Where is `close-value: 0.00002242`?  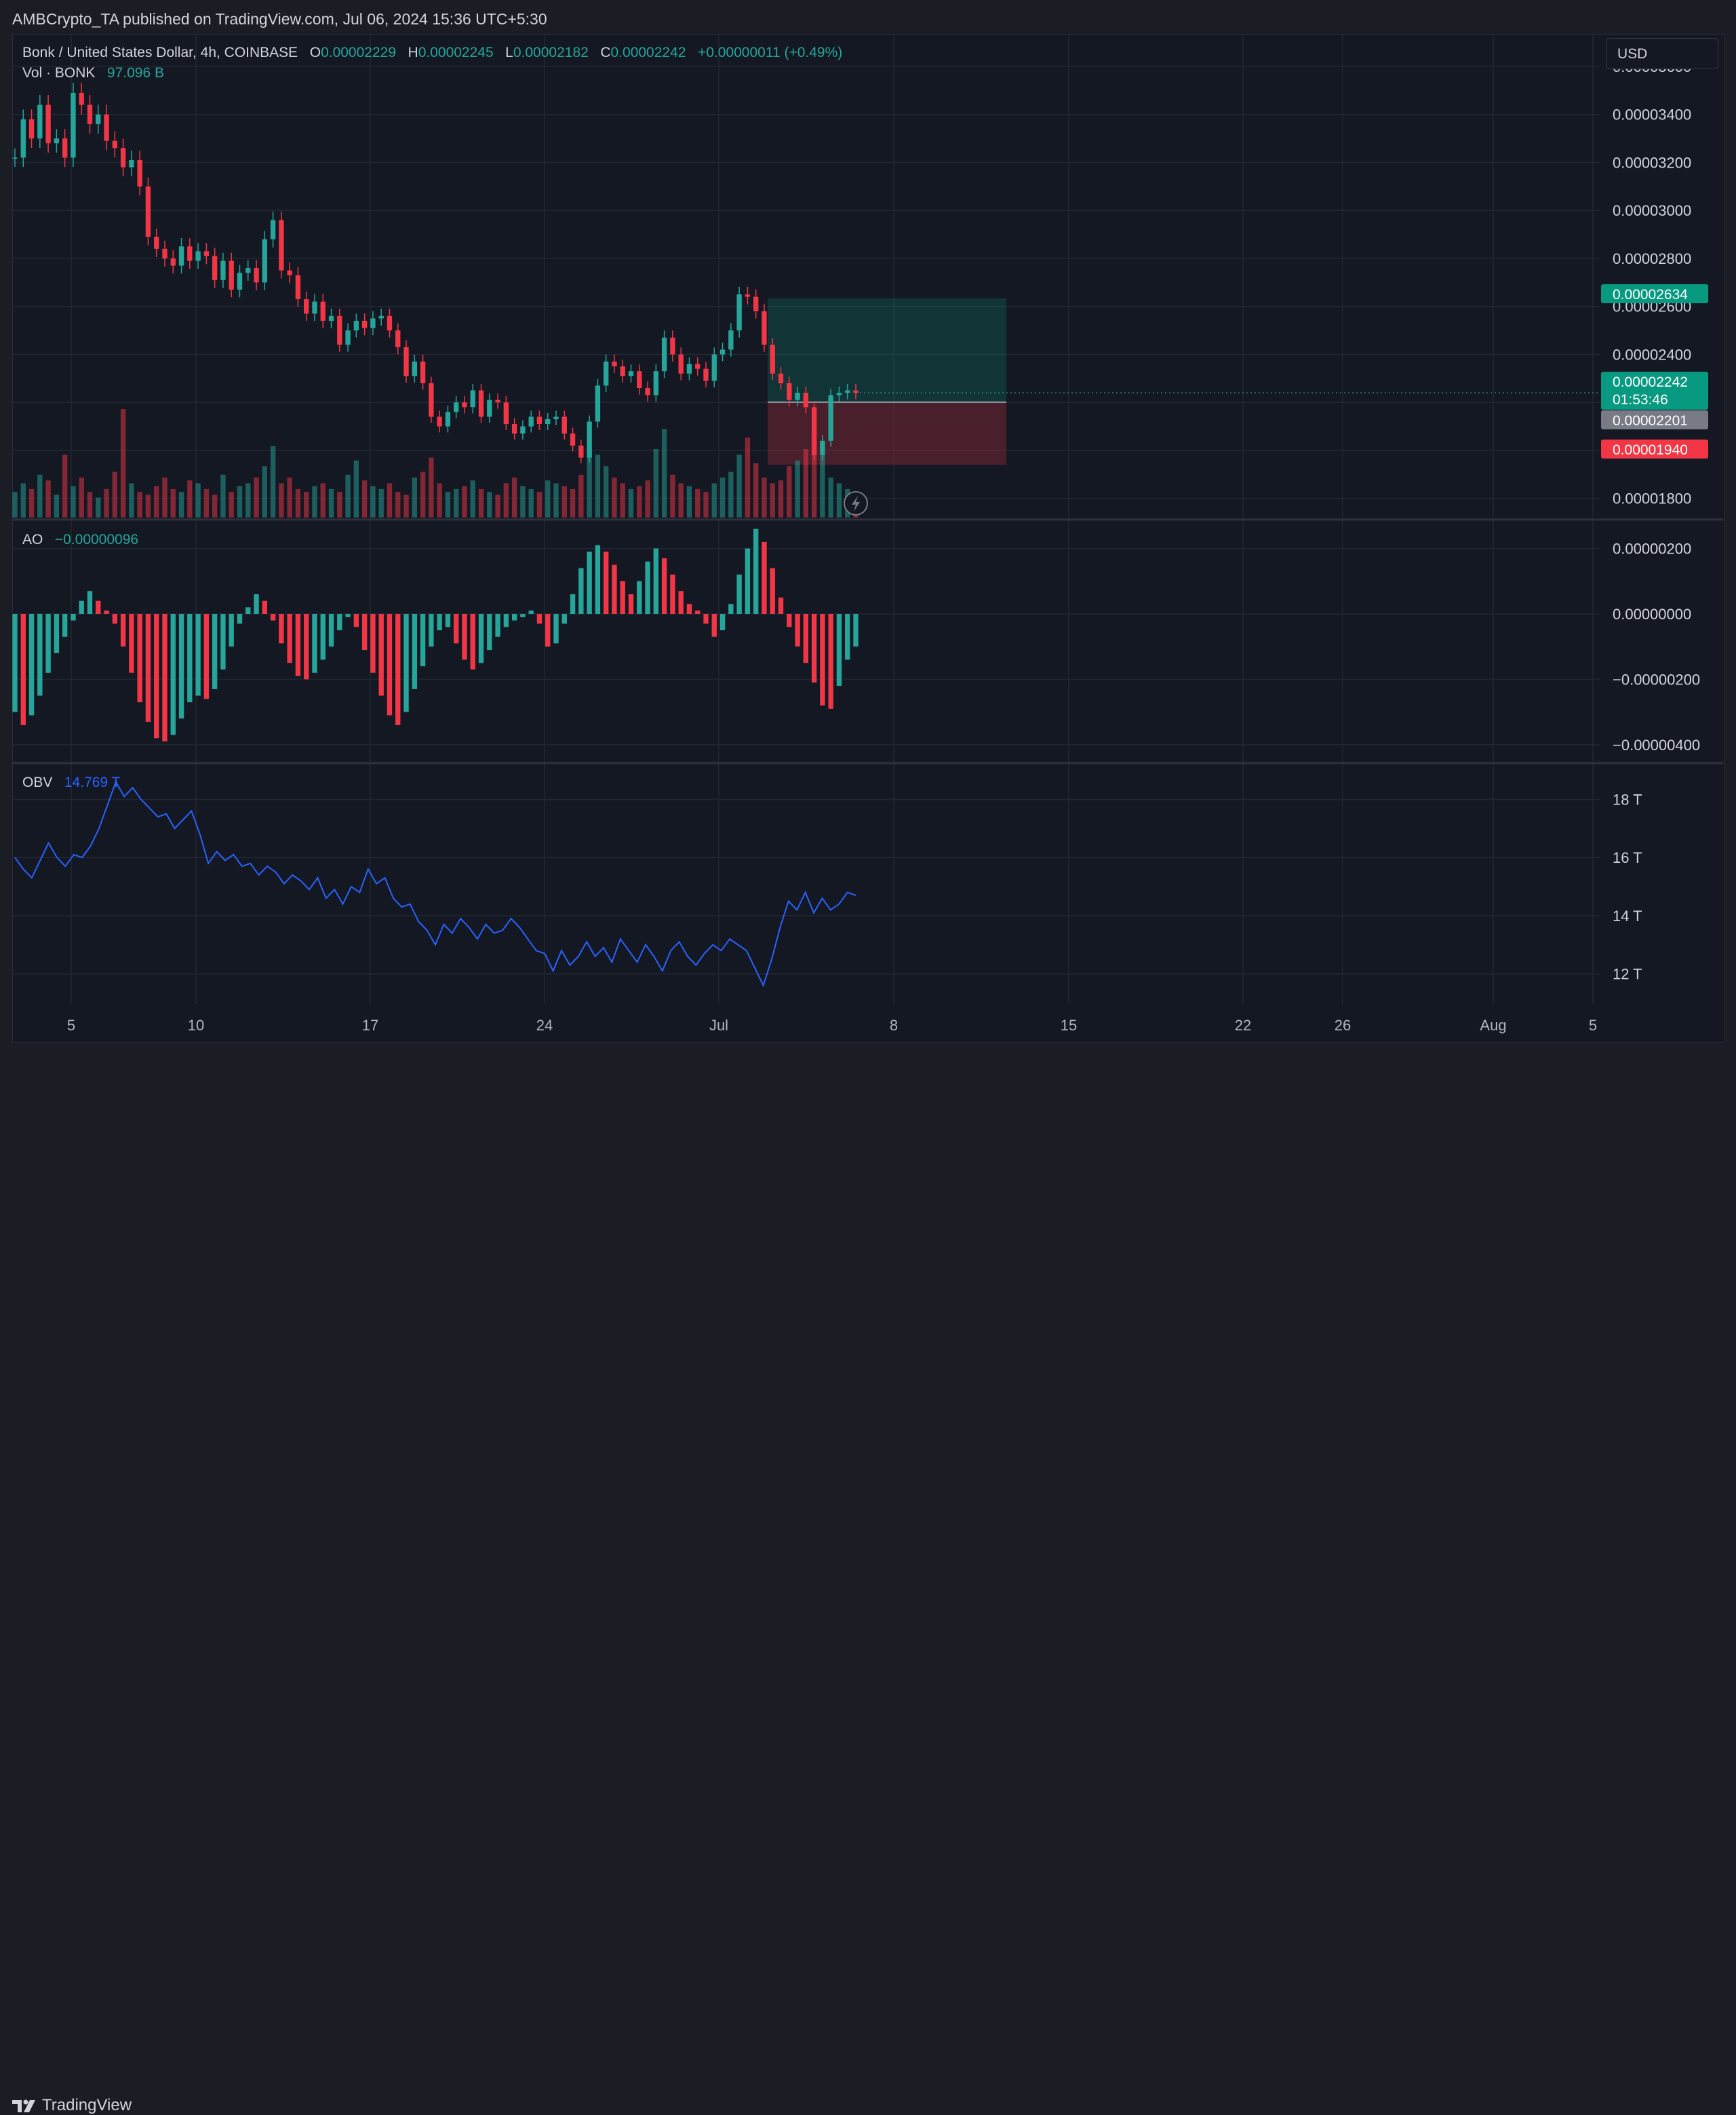
close-value: 0.00002242 is located at coordinates (648, 52).